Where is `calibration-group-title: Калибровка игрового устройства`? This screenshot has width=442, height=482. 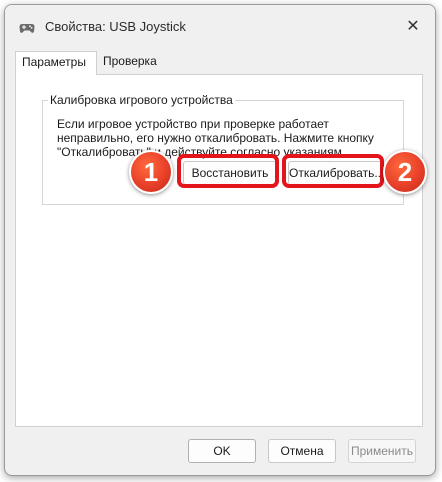 calibration-group-title: Калибровка игрового устройства is located at coordinates (141, 100).